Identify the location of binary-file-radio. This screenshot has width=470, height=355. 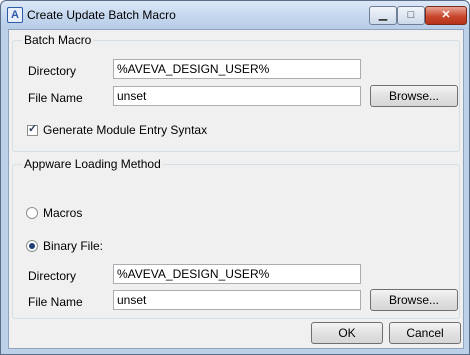
(32, 246).